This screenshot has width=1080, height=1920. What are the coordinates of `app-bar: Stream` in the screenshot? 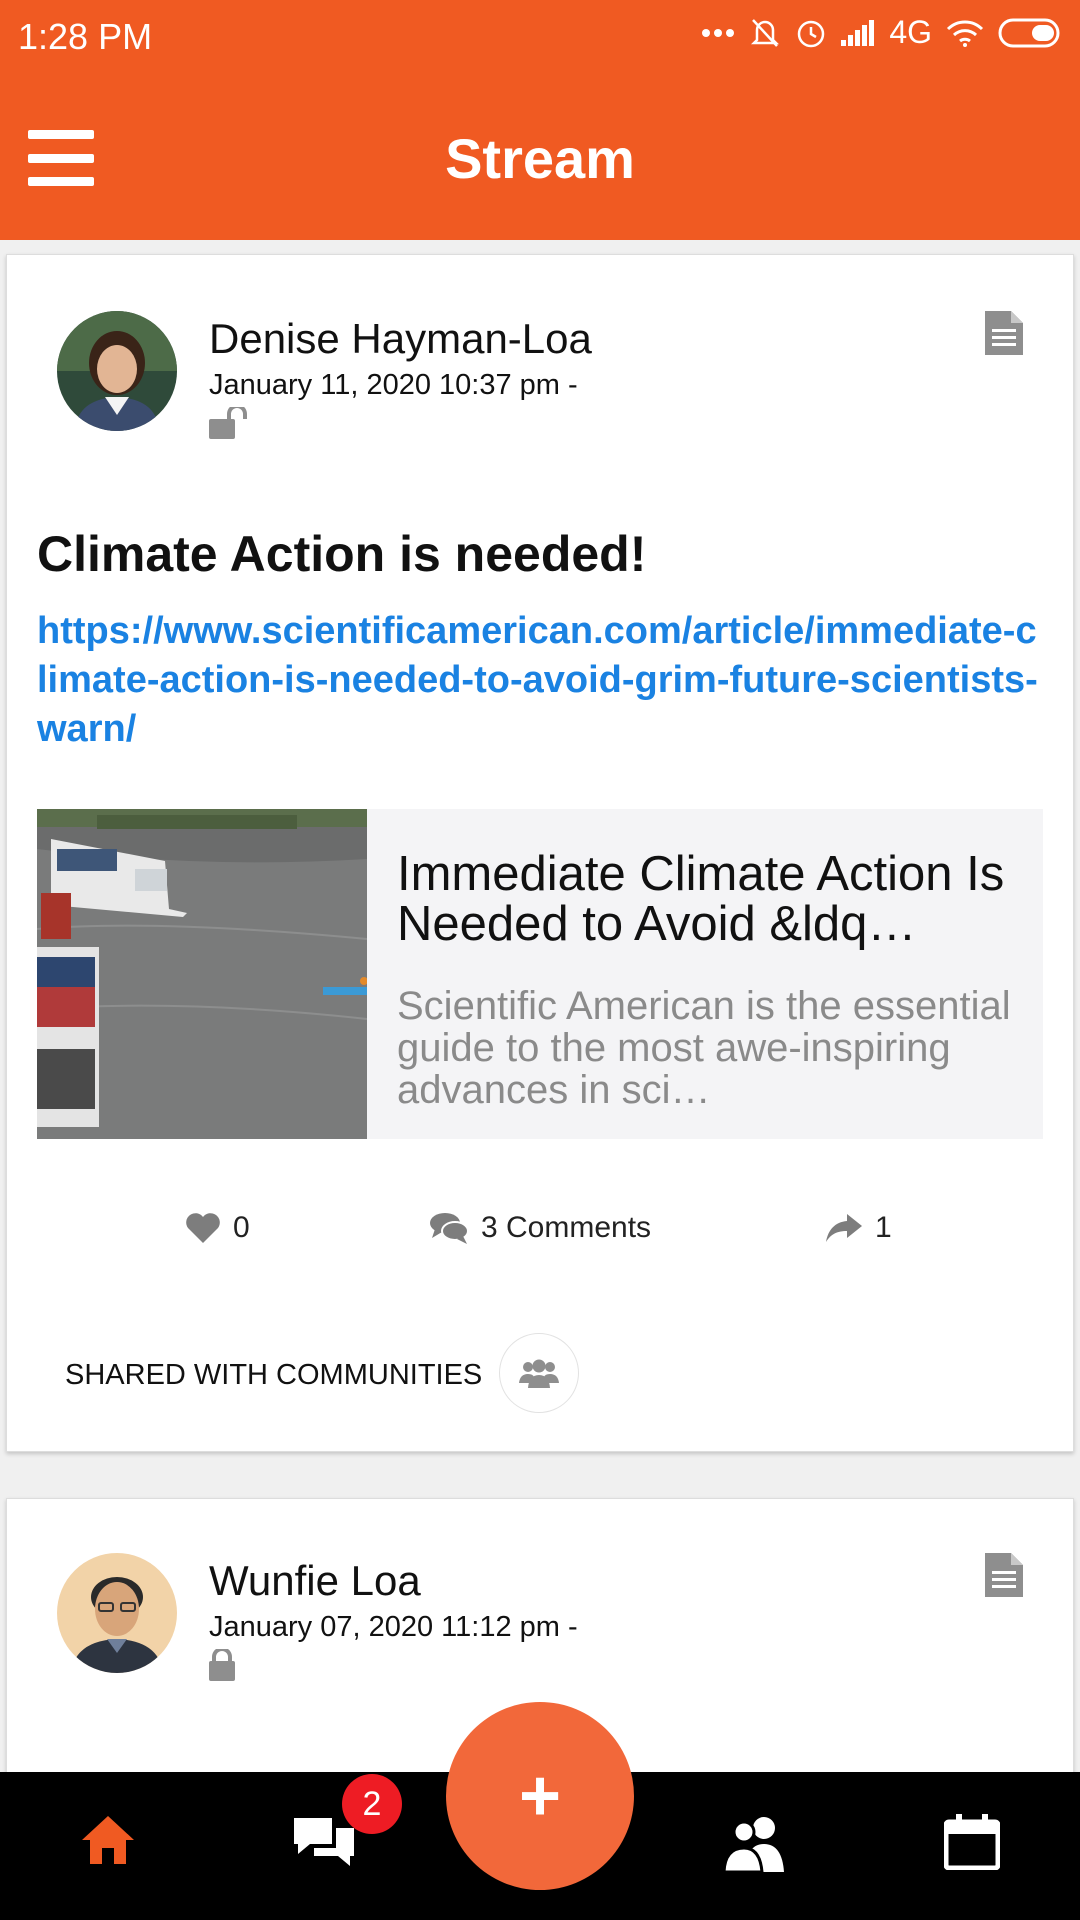 It's located at (540, 157).